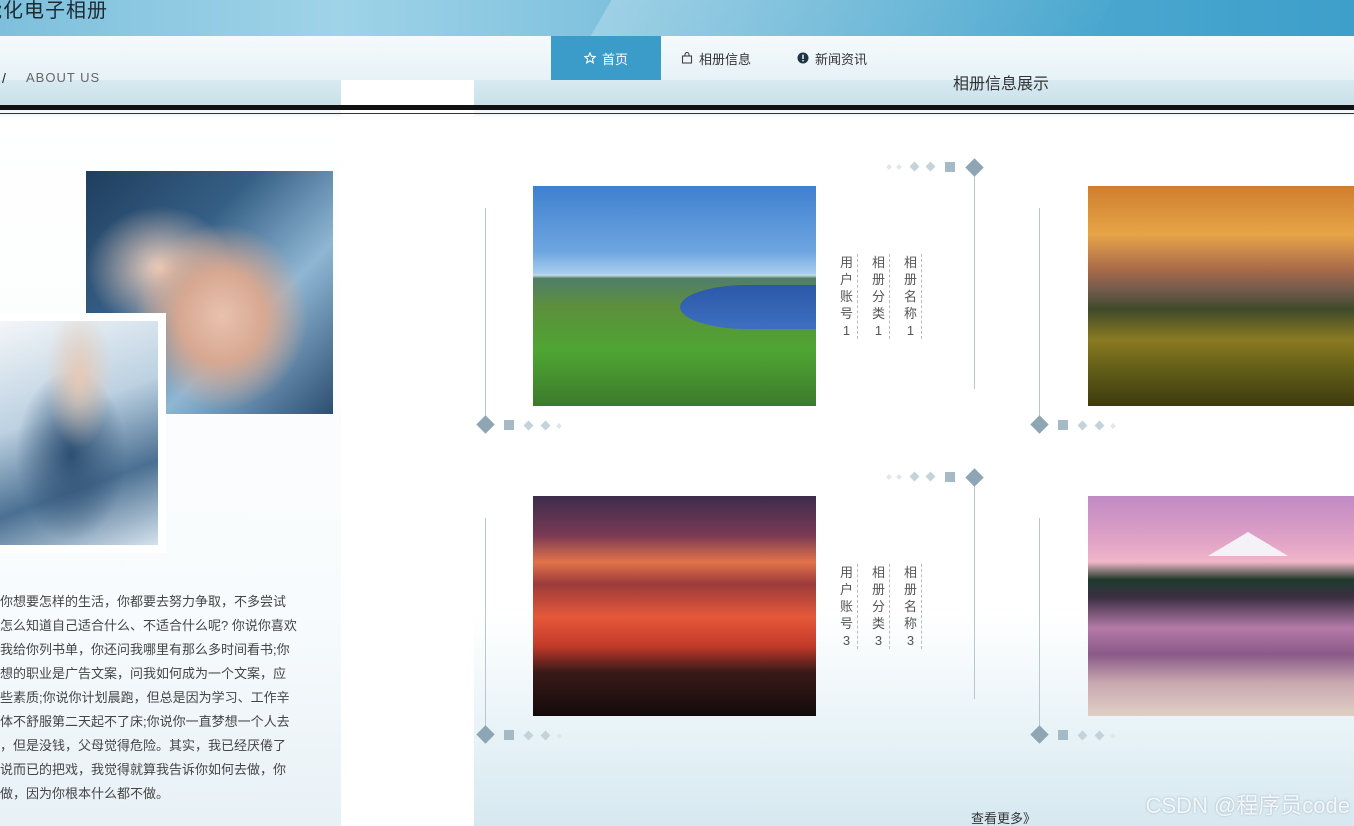  What do you see at coordinates (848, 296) in the screenshot?
I see `album-user-account: 用户账号1` at bounding box center [848, 296].